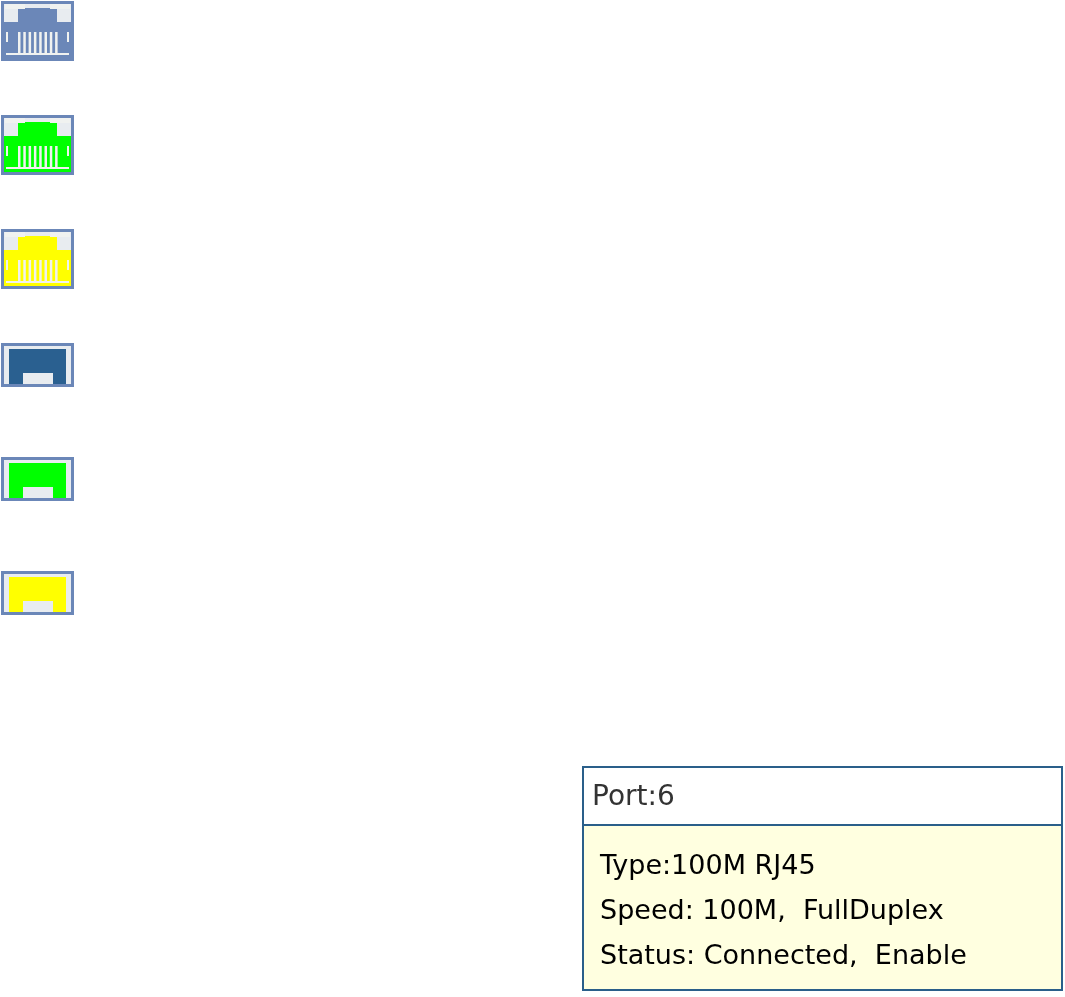 The image size is (1065, 997). What do you see at coordinates (772, 910) in the screenshot?
I see `tooltip-line: Speed: 100M, FullDuplex` at bounding box center [772, 910].